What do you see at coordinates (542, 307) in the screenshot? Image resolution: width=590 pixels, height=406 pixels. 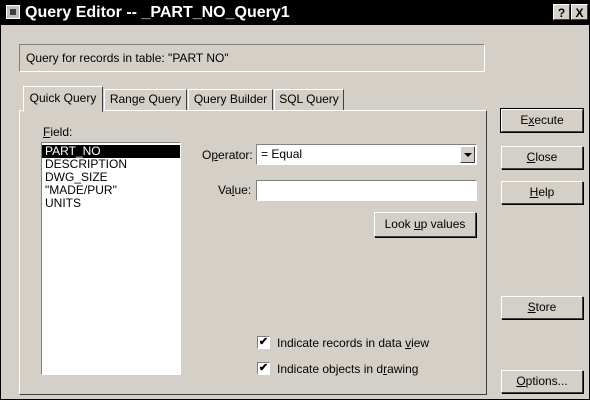 I see `store-button: Store` at bounding box center [542, 307].